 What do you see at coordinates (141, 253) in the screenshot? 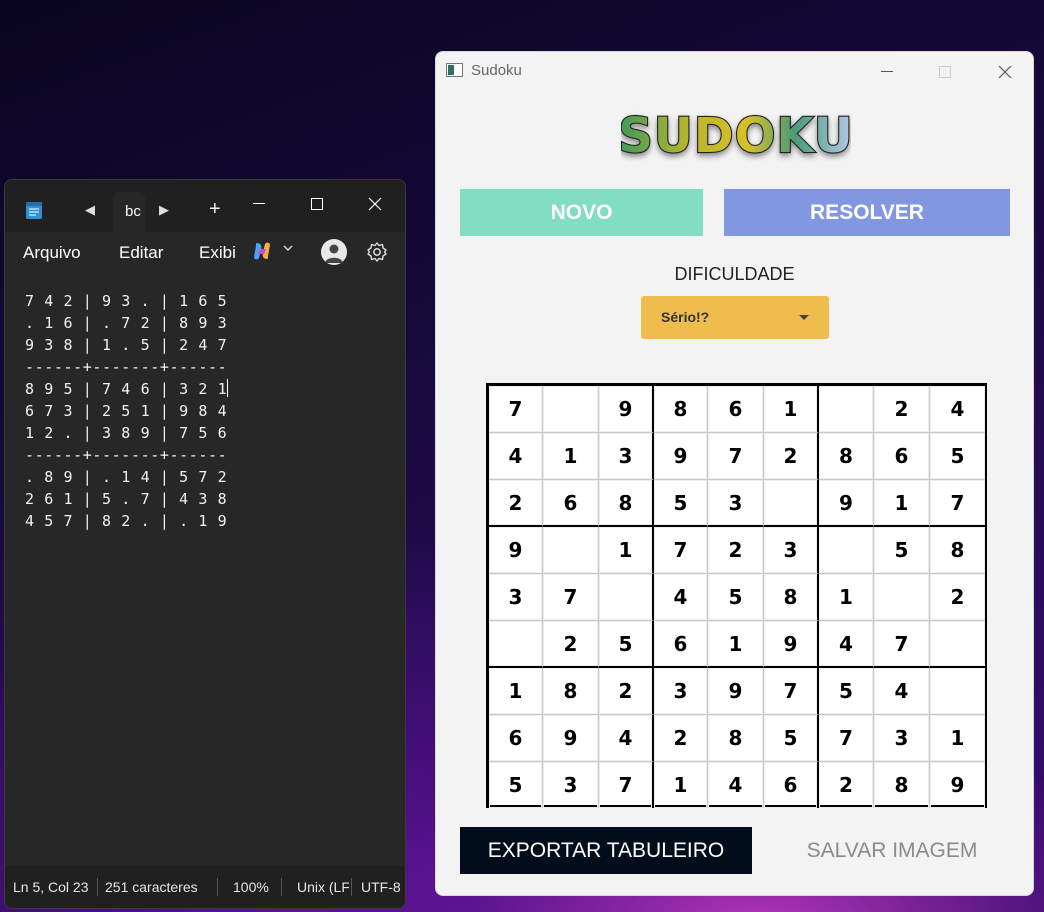
I see `menu-edit: Editar` at bounding box center [141, 253].